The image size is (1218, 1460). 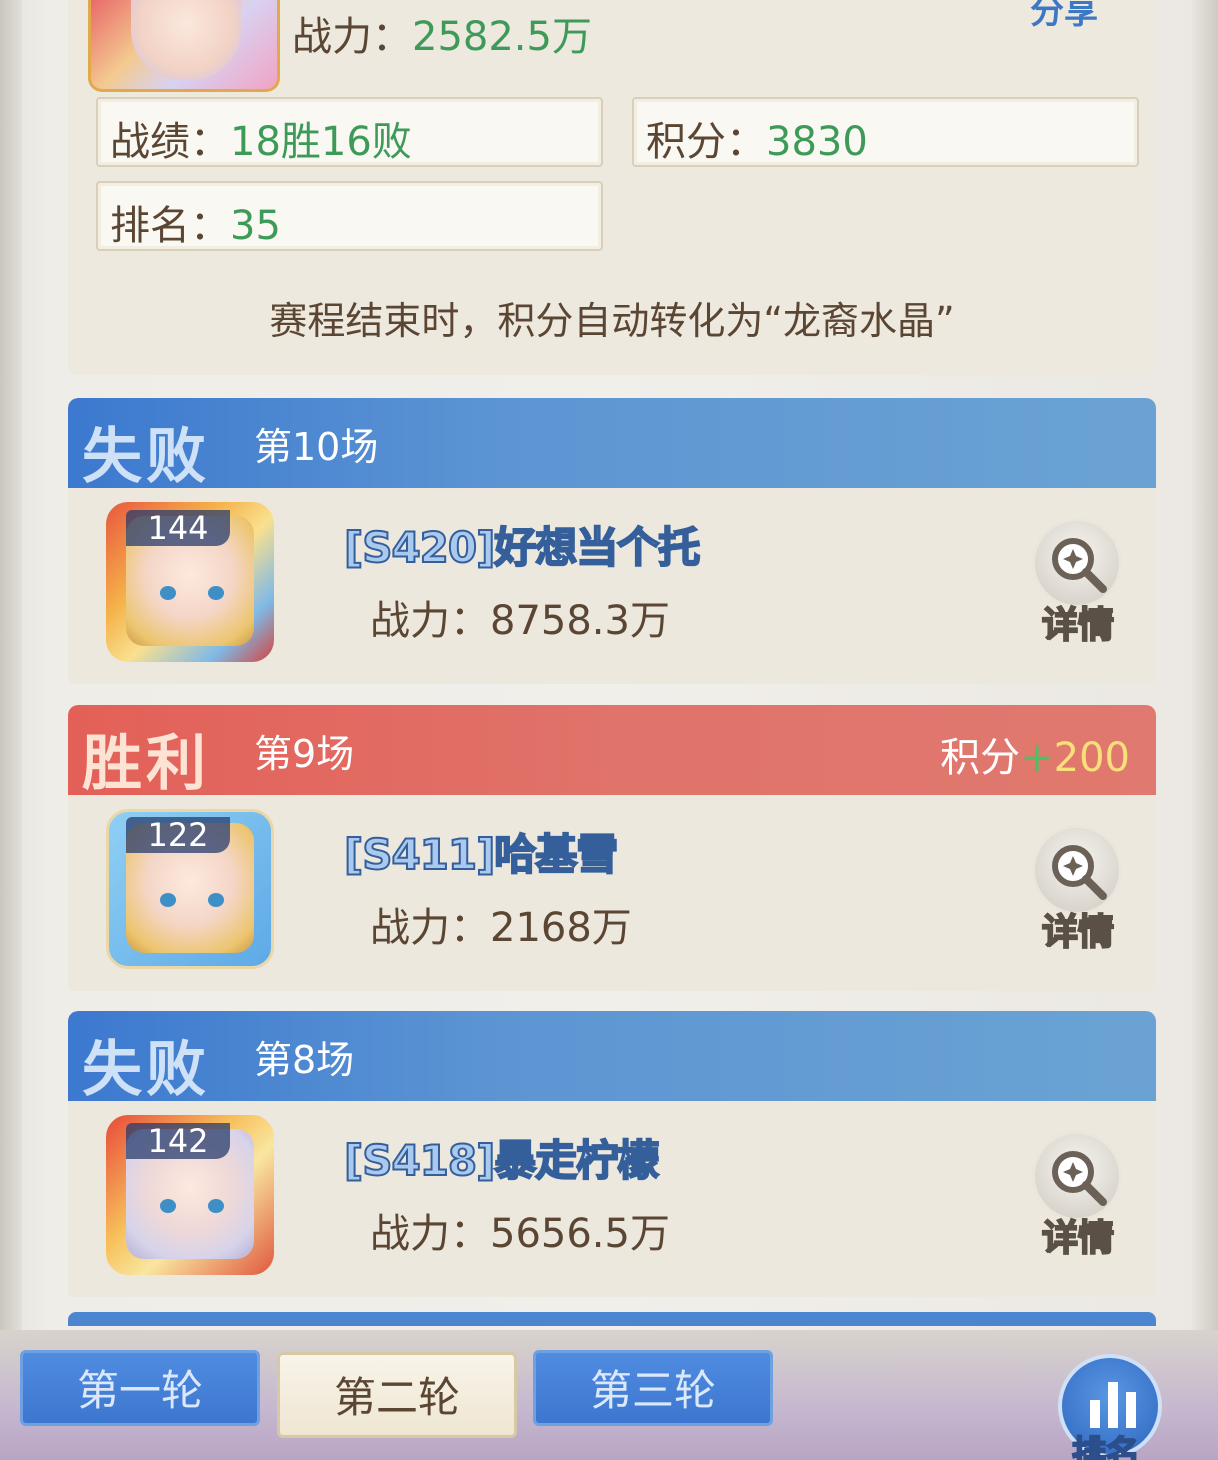 I want to click on match-round: 第8场, so click(x=304, y=1060).